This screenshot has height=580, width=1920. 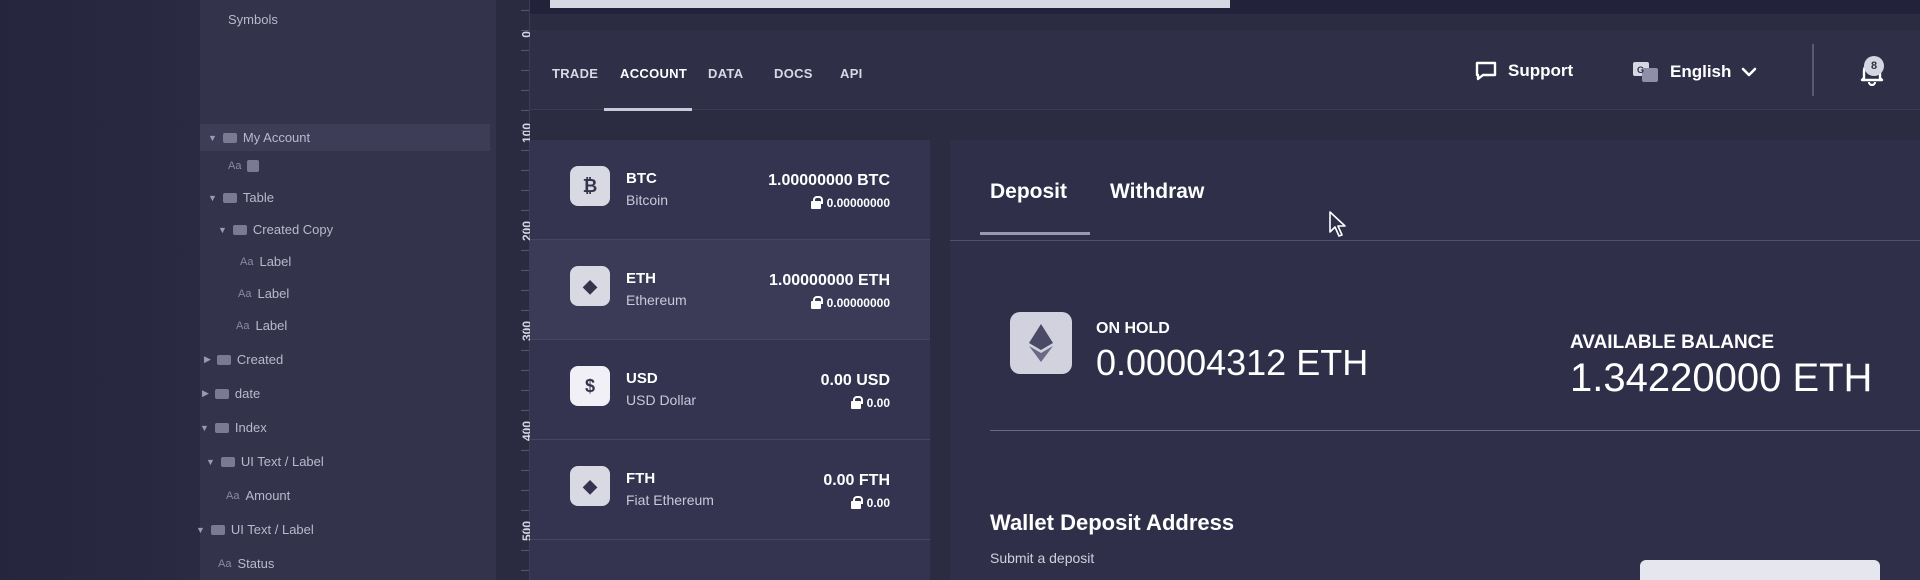 What do you see at coordinates (241, 197) in the screenshot?
I see `tree-item-table: ▼ Table` at bounding box center [241, 197].